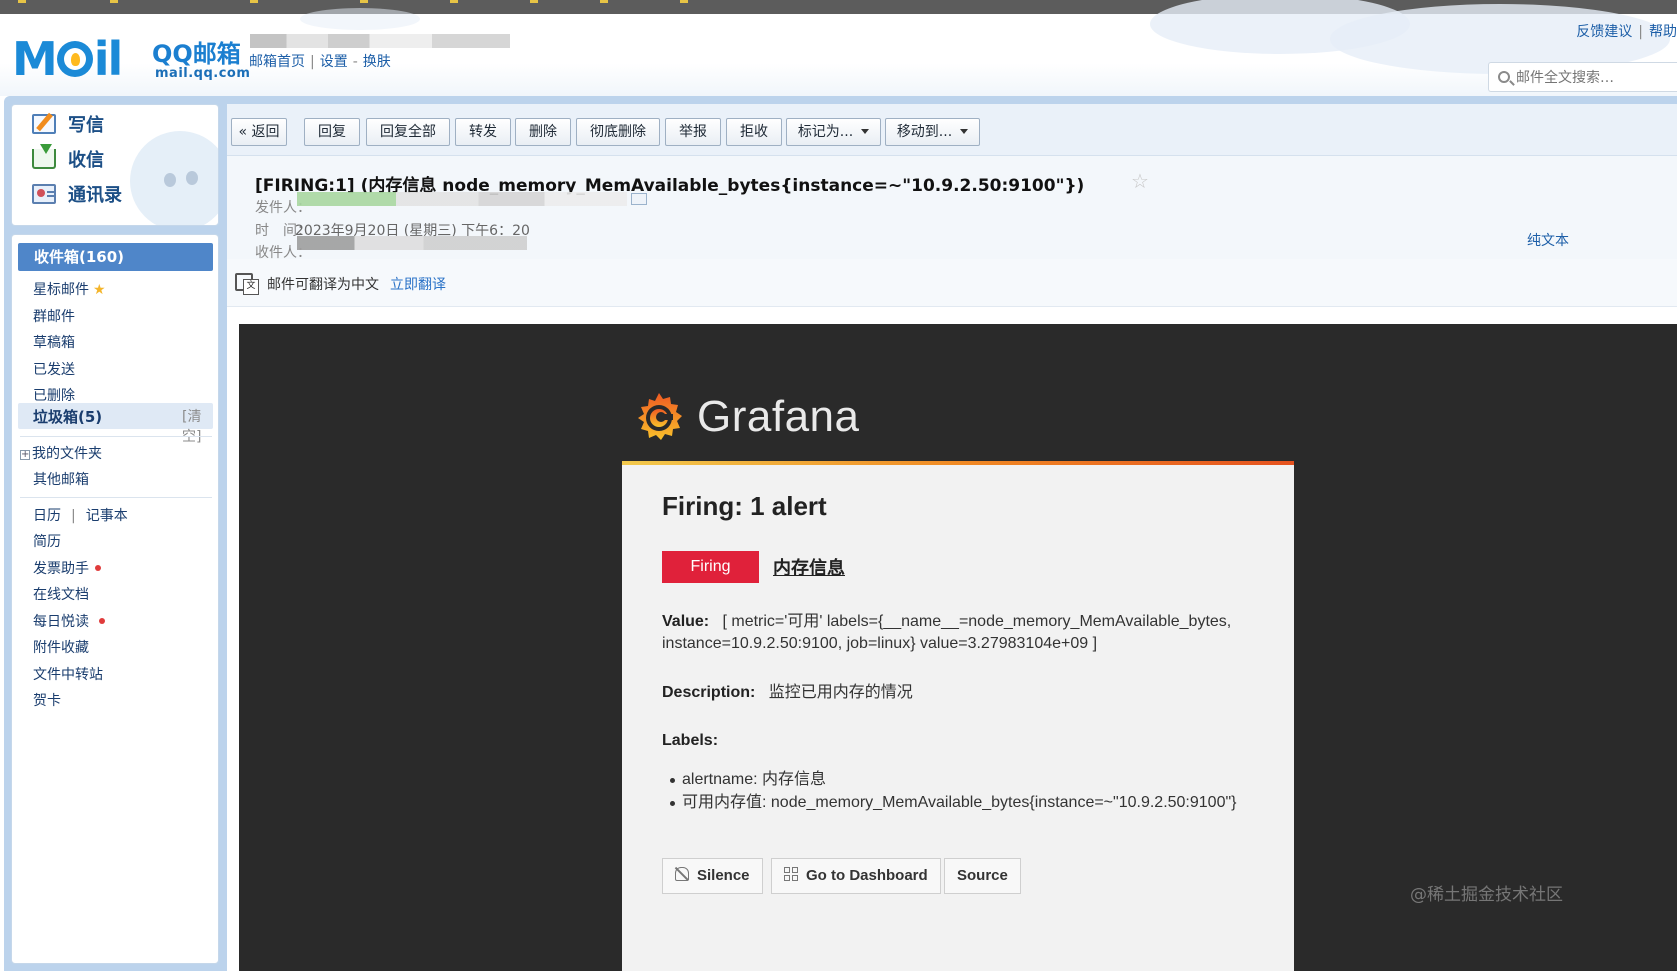 The width and height of the screenshot is (1677, 971). What do you see at coordinates (1663, 32) in the screenshot?
I see `help-link: 帮助` at bounding box center [1663, 32].